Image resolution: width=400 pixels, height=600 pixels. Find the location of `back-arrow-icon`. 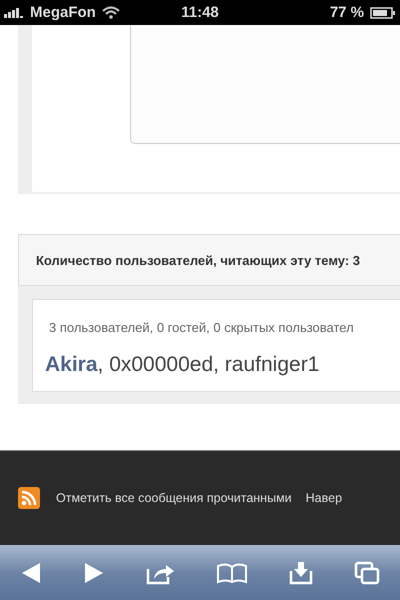

back-arrow-icon is located at coordinates (31, 572).